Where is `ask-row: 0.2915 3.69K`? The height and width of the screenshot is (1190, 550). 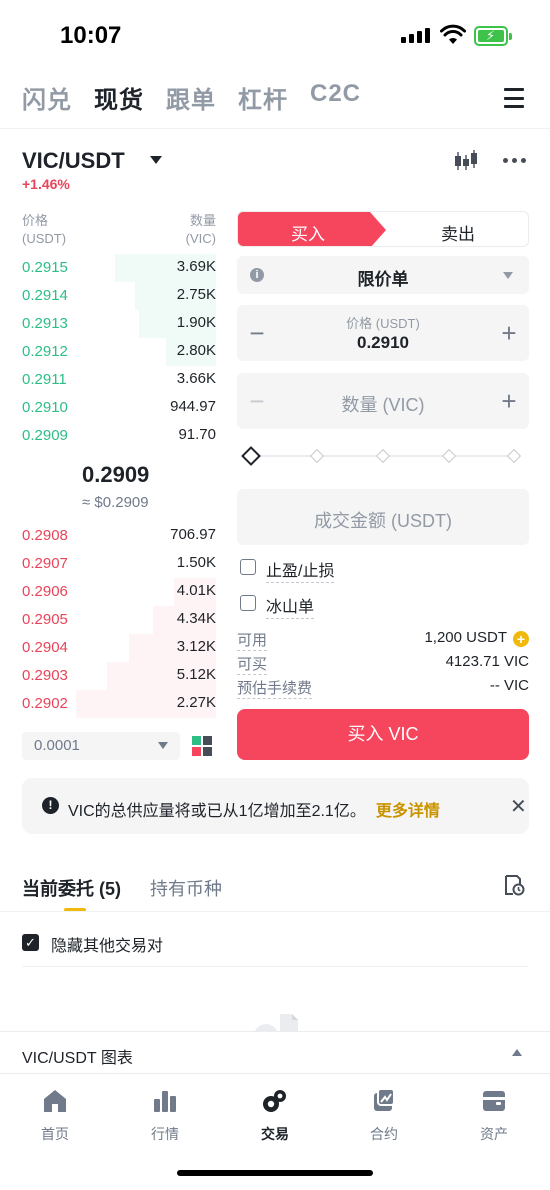 ask-row: 0.2915 3.69K is located at coordinates (119, 268).